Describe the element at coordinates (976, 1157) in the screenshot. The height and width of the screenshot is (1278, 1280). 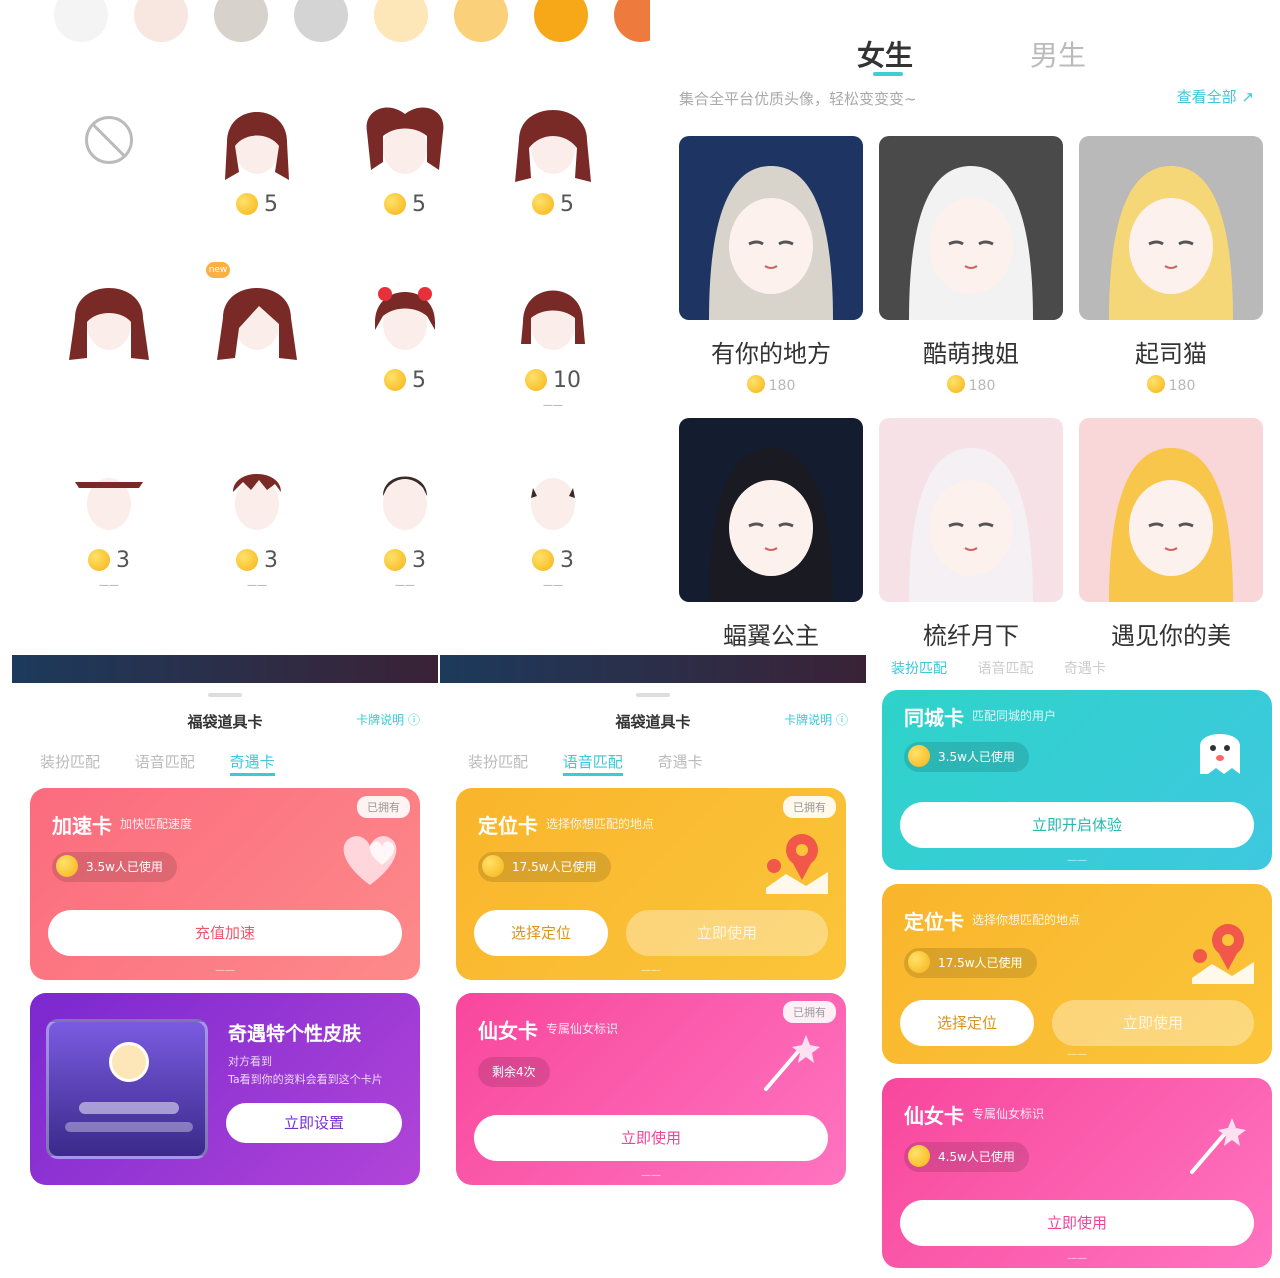
I see `usage-stat-text: 4.5w人已使用` at that location.